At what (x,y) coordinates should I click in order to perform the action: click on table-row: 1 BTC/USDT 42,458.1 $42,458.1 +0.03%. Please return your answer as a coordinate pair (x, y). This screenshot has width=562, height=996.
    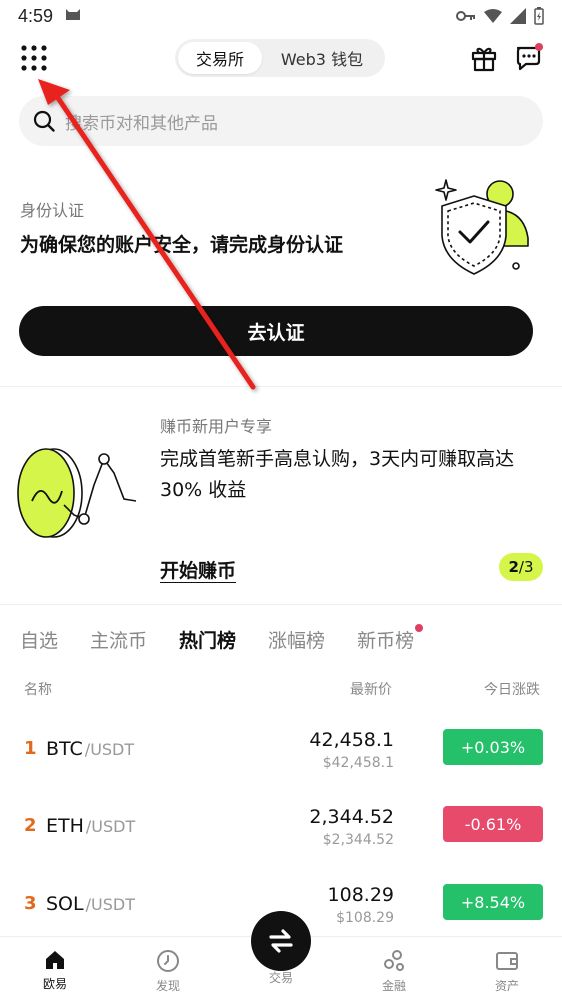
    Looking at the image, I should click on (281, 759).